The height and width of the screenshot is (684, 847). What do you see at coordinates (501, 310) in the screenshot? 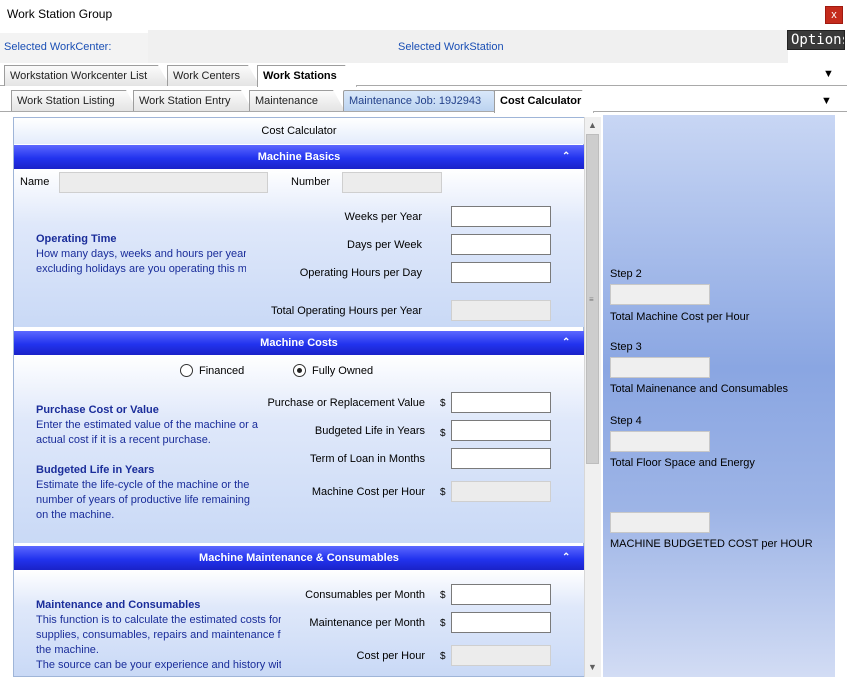
I see `total-hours-field` at bounding box center [501, 310].